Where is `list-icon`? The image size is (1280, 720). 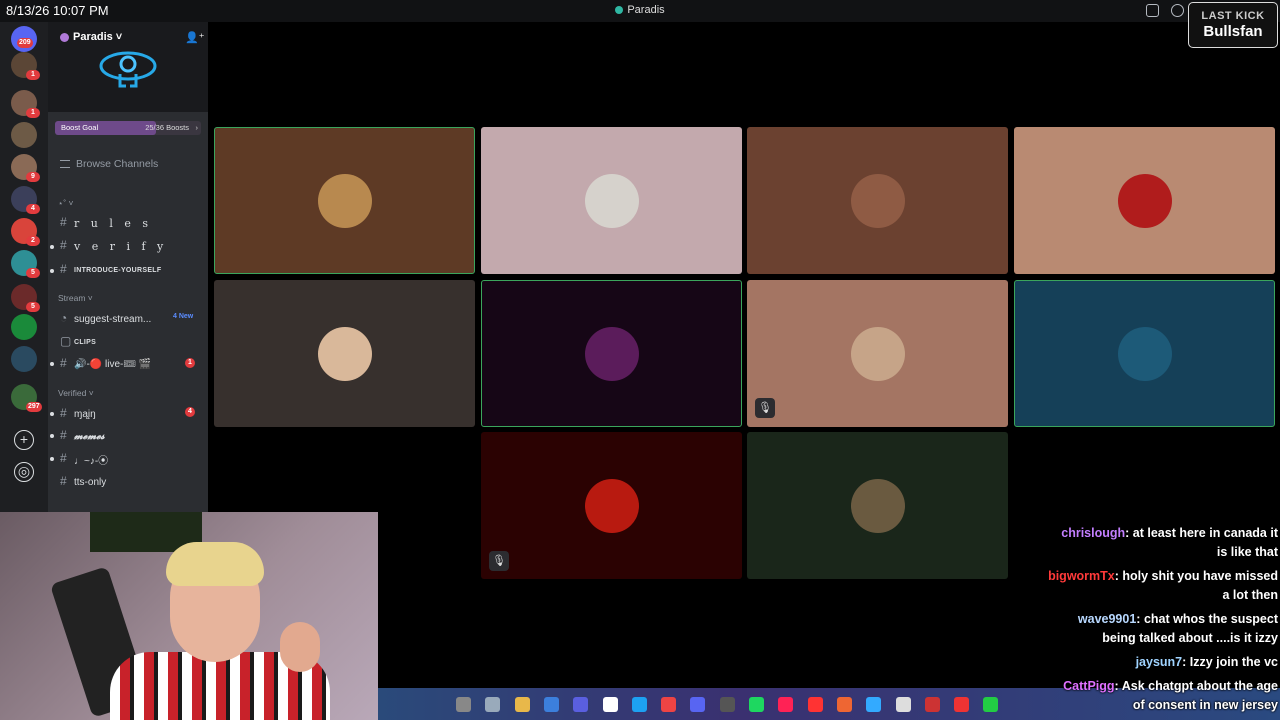
list-icon is located at coordinates (65, 164).